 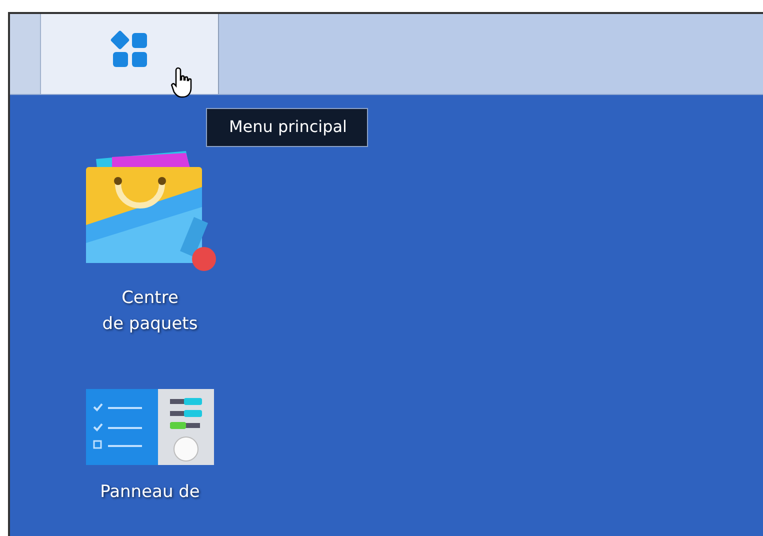 I want to click on shortcut-label: Centre de paquets, so click(x=150, y=311).